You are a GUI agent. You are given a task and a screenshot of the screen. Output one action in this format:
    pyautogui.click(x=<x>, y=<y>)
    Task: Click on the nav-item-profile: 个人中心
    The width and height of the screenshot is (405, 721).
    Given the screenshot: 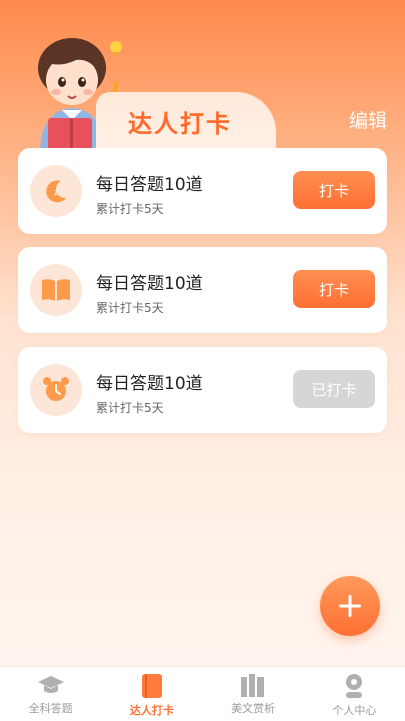 What is the action you would take?
    pyautogui.click(x=354, y=694)
    